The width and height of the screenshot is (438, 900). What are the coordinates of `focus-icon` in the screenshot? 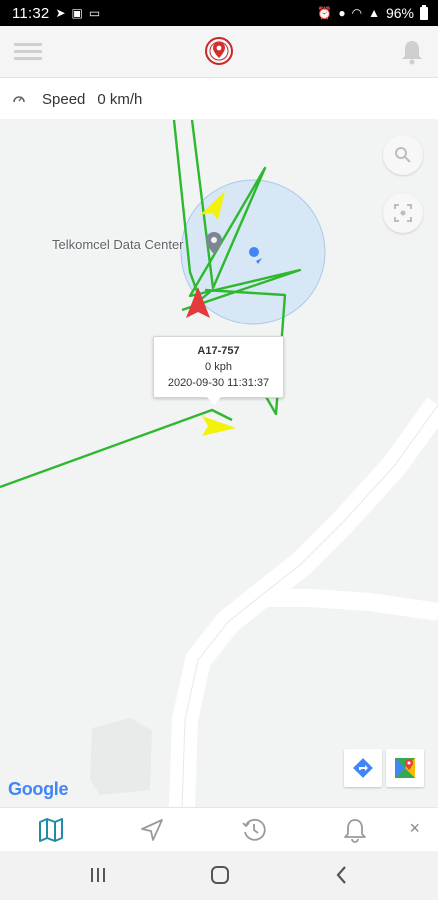 It's located at (403, 213).